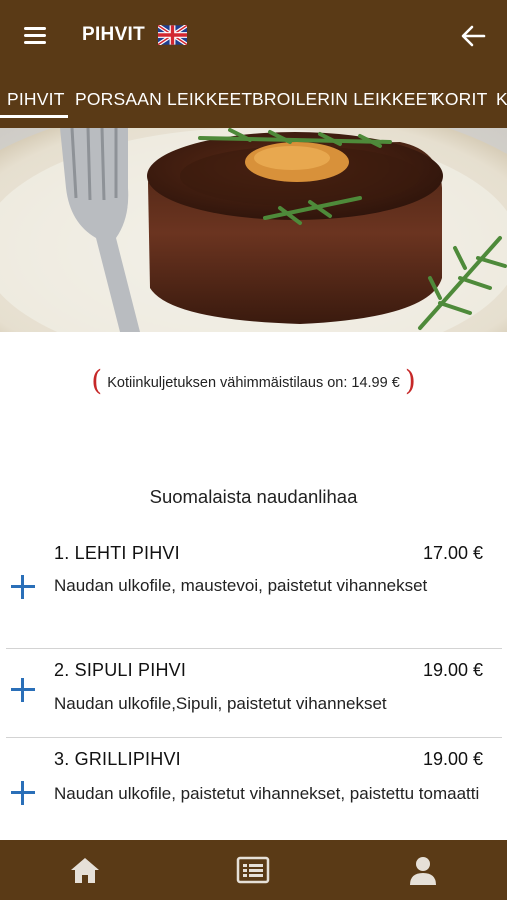 The width and height of the screenshot is (507, 900). I want to click on menu-list-icon, so click(253, 870).